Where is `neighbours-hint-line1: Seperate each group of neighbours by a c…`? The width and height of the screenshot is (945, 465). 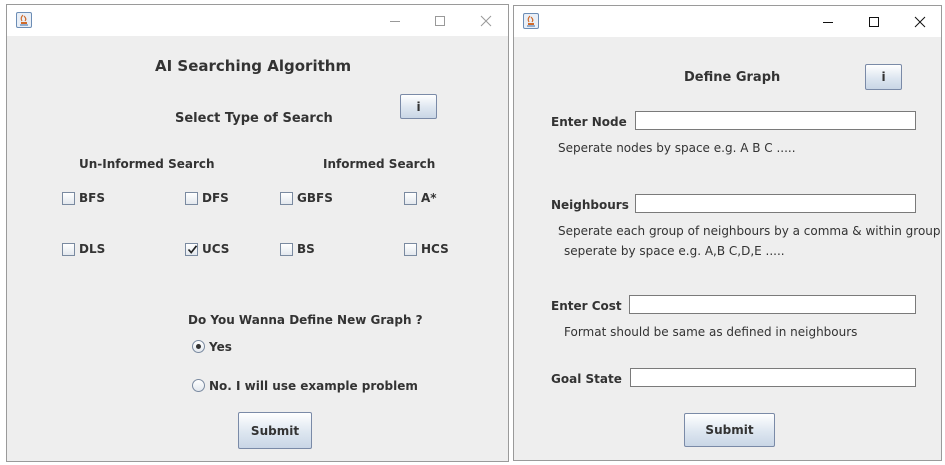
neighbours-hint-line1: Seperate each group of neighbours by a c… is located at coordinates (749, 231).